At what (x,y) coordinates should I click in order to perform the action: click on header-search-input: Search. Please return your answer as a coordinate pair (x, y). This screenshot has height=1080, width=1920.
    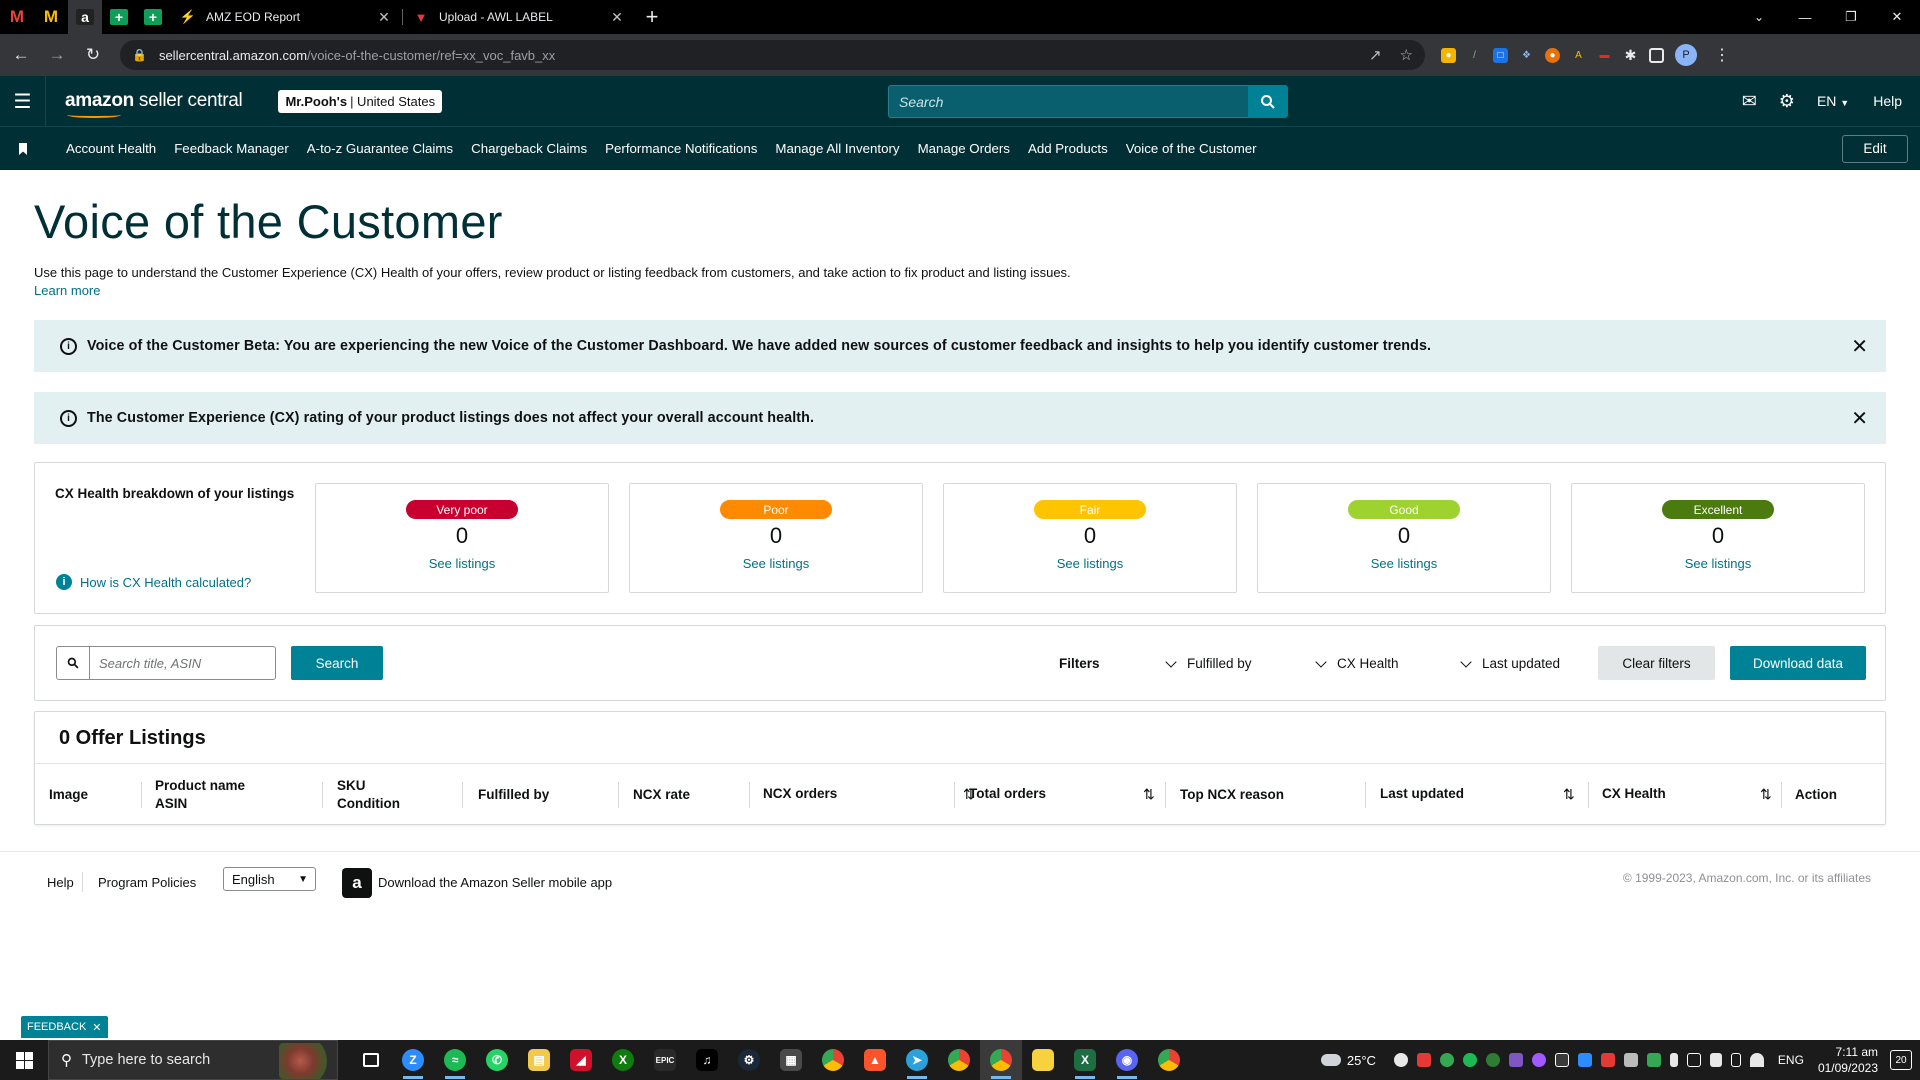
    Looking at the image, I should click on (1068, 101).